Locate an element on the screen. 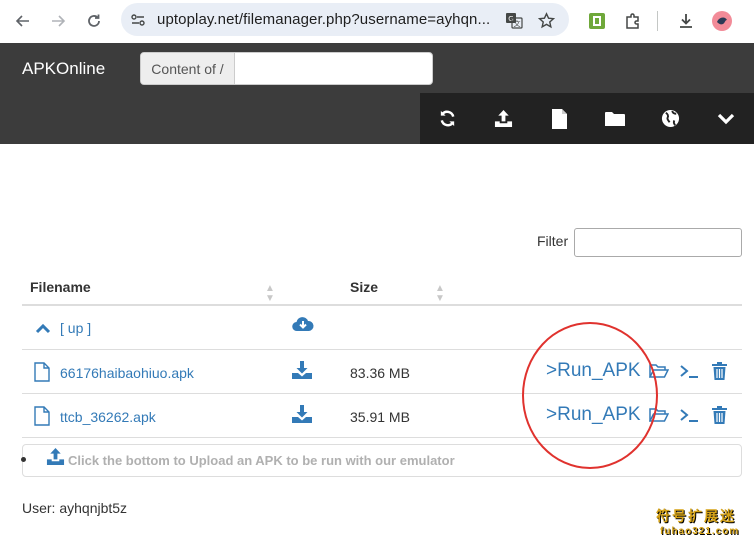 The image size is (754, 544). content-of-label: Content of / is located at coordinates (188, 68).